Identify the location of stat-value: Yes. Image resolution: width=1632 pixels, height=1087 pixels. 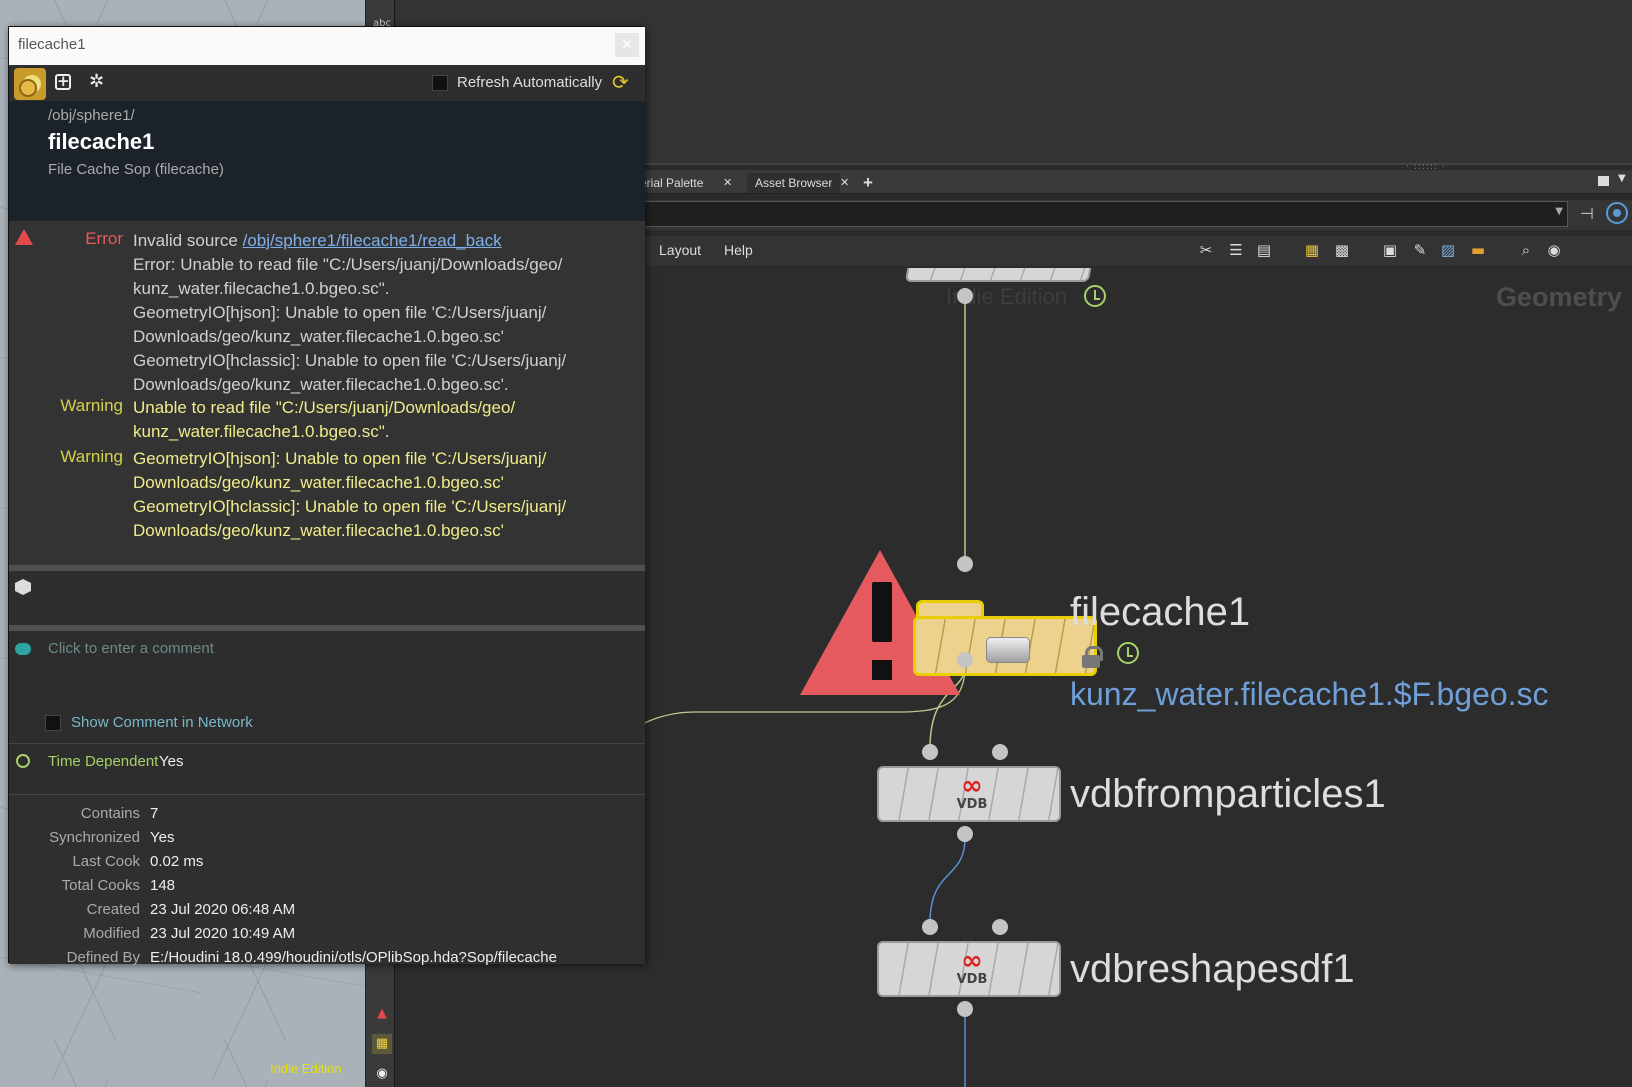
(162, 837).